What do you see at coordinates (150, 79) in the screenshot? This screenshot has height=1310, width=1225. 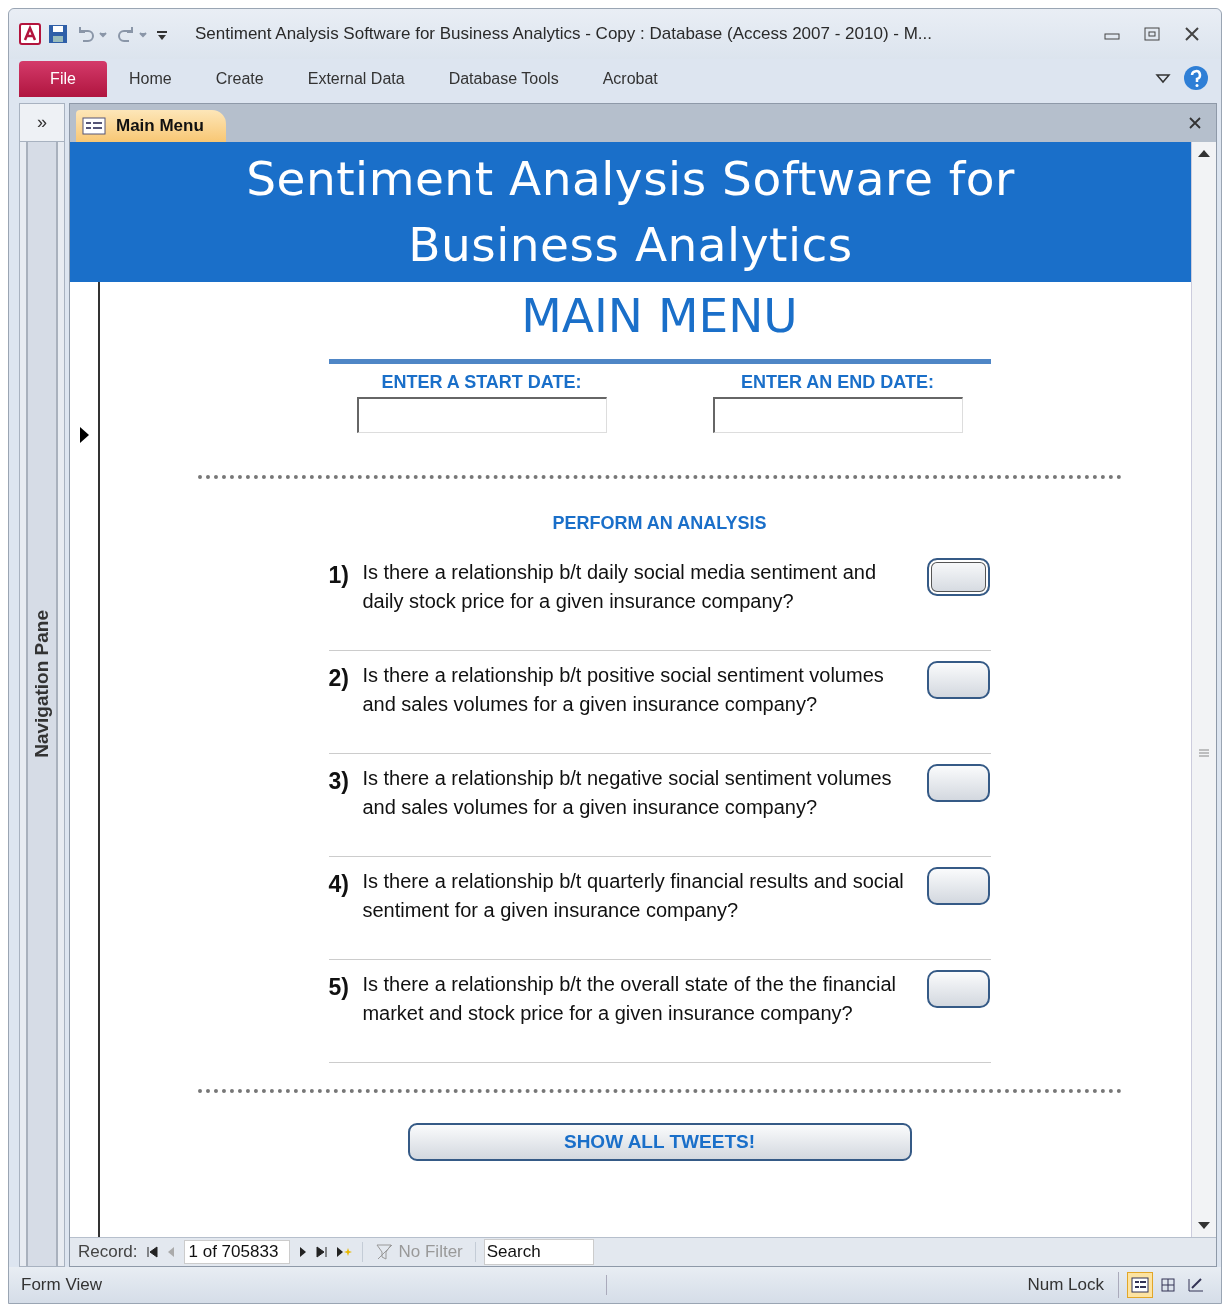 I see `ribbon-tab: Home` at bounding box center [150, 79].